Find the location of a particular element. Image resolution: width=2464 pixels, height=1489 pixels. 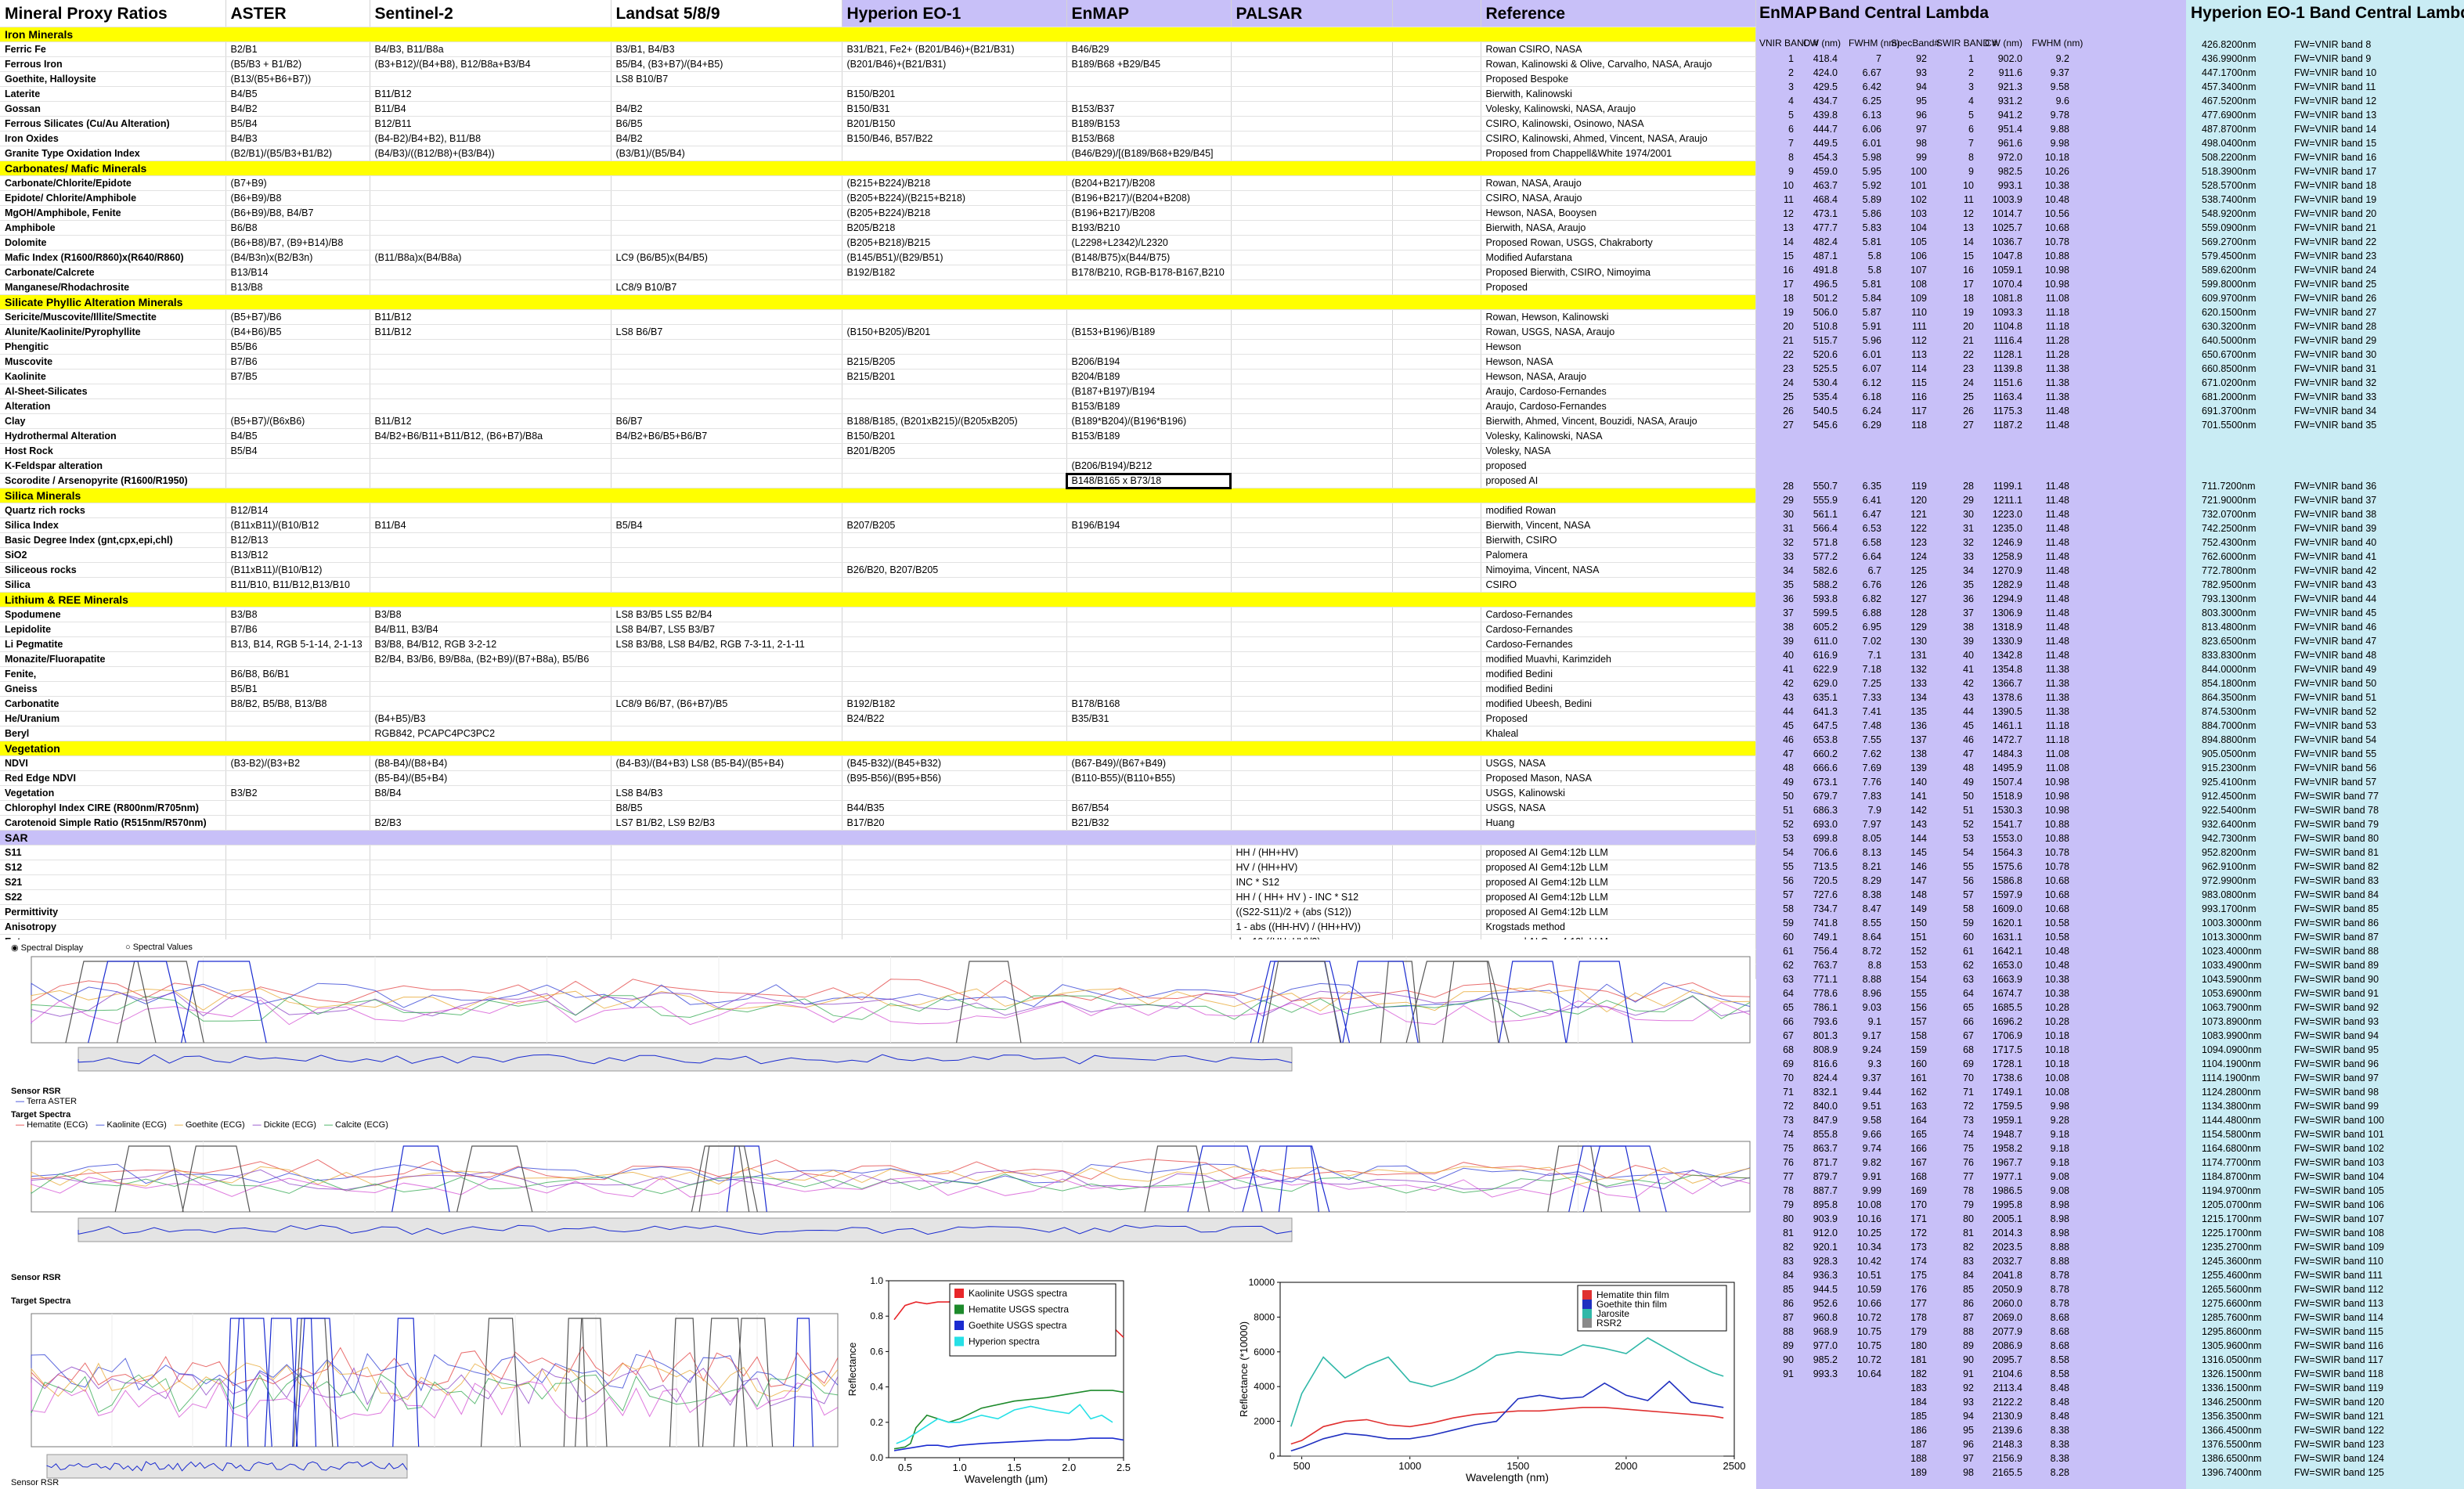

hyperion-wavelength: 477.6900nm is located at coordinates (2229, 115).